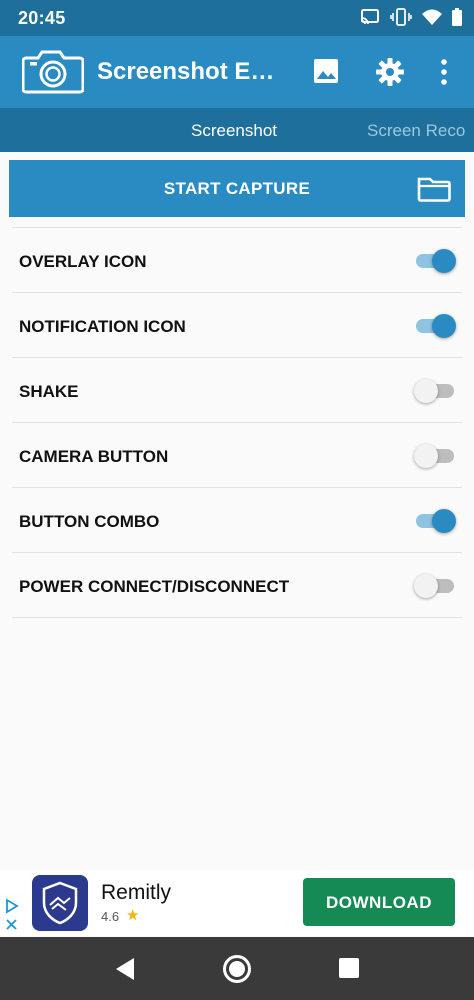  What do you see at coordinates (401, 17) in the screenshot?
I see `vibrate-icon` at bounding box center [401, 17].